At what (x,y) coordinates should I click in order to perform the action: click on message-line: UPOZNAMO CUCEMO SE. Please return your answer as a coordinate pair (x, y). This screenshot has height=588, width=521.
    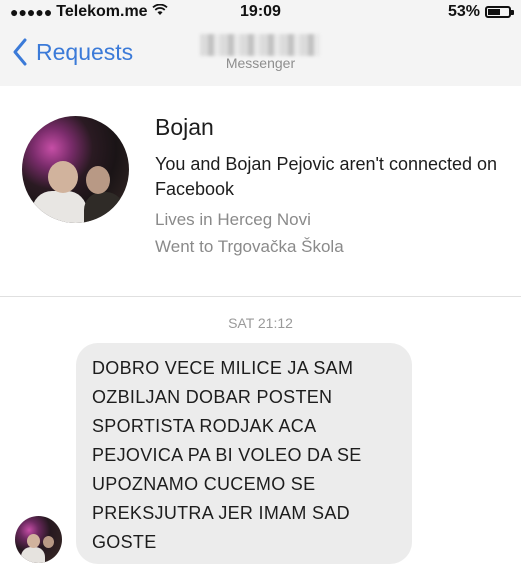
    Looking at the image, I should click on (204, 484).